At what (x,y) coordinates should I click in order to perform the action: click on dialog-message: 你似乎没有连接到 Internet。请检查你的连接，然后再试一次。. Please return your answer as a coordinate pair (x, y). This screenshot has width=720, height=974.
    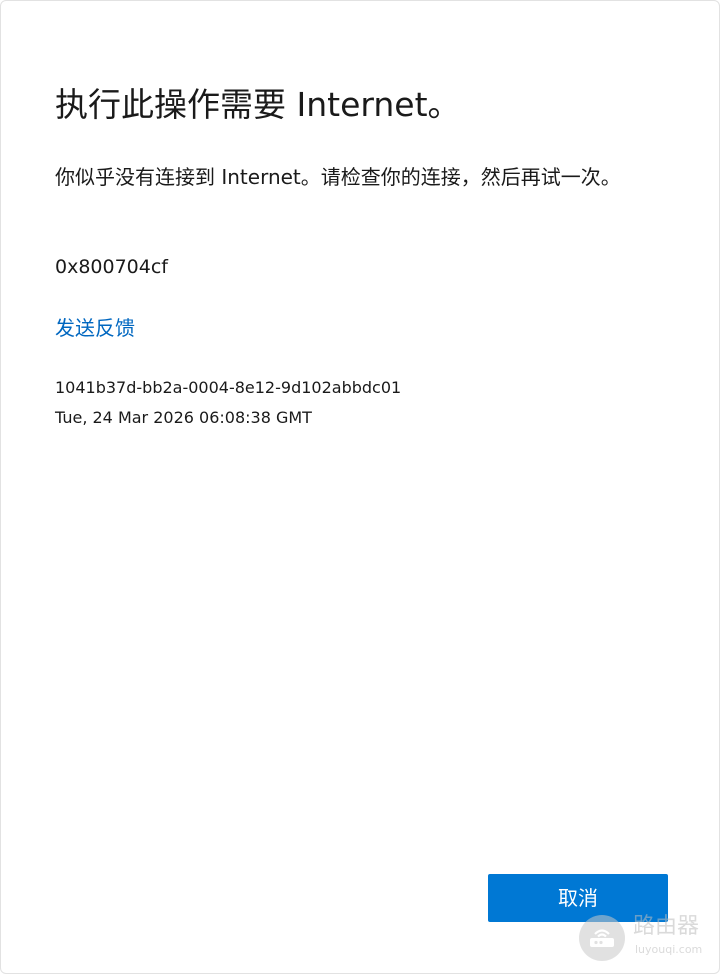
    Looking at the image, I should click on (338, 177).